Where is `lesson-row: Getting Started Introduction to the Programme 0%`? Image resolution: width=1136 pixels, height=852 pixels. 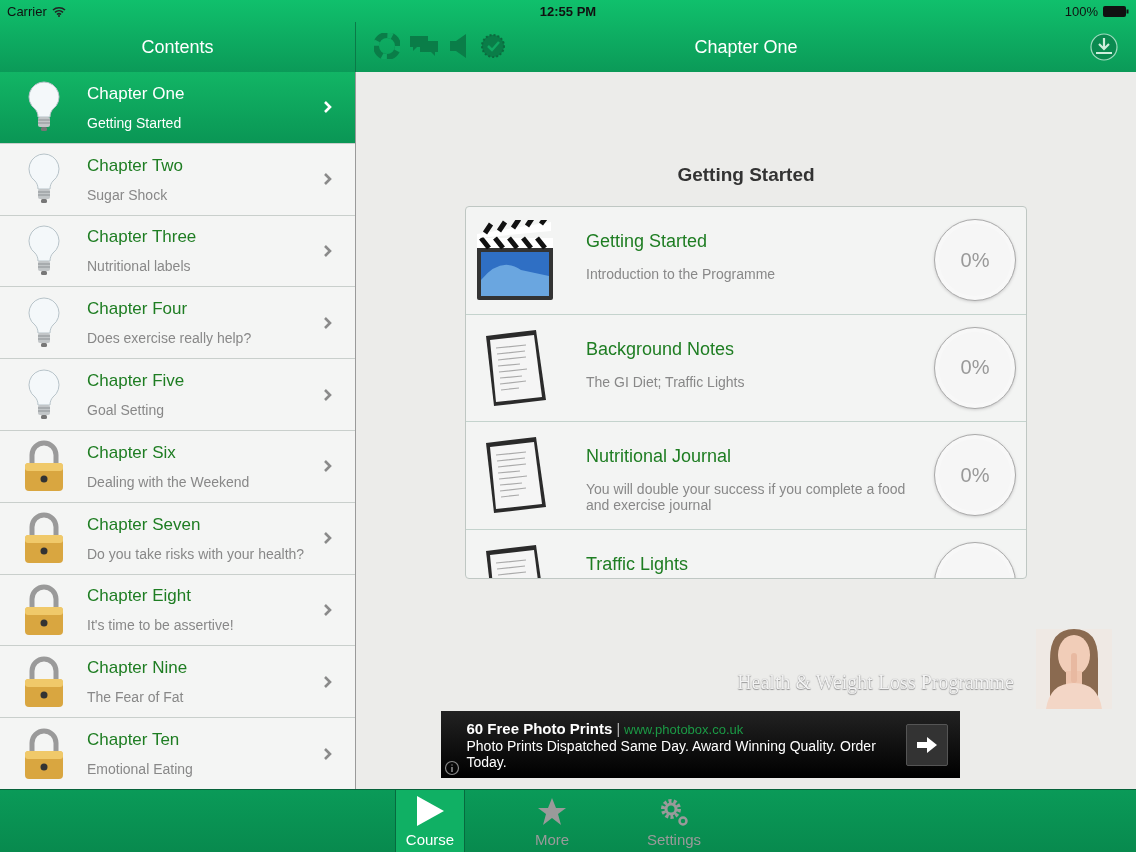
lesson-row: Getting Started Introduction to the Programme 0% is located at coordinates (746, 261).